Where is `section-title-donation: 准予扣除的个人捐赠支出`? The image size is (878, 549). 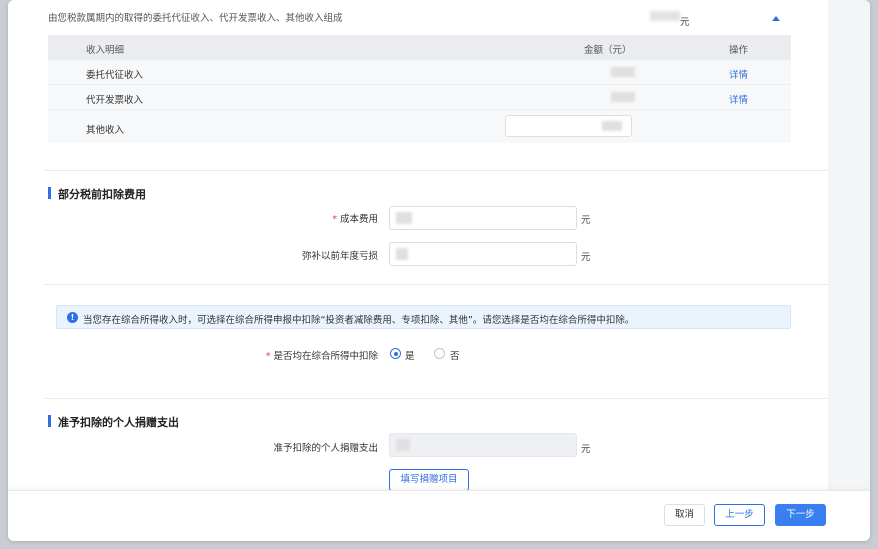
section-title-donation: 准予扣除的个人捐赠支出 is located at coordinates (113, 422).